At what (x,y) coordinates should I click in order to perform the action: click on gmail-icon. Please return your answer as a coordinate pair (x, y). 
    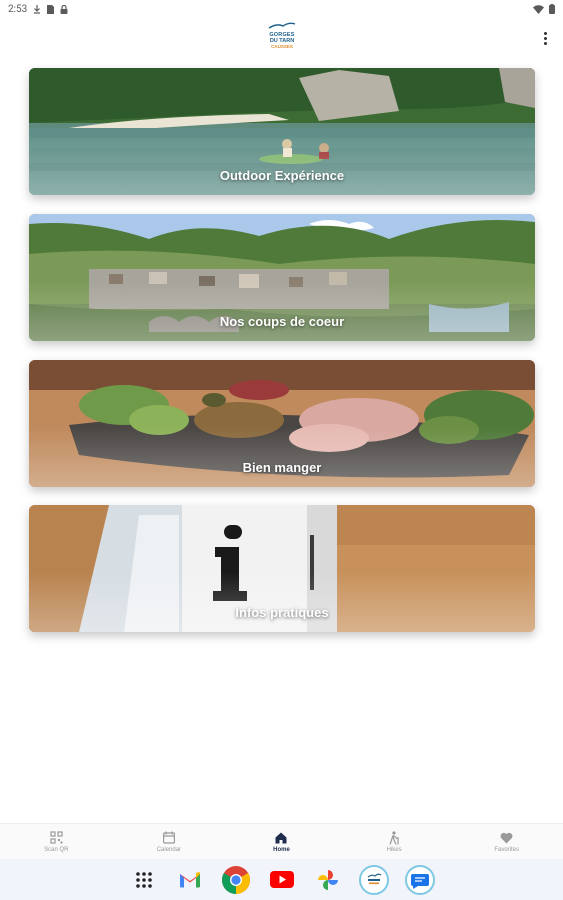
    Looking at the image, I should click on (190, 880).